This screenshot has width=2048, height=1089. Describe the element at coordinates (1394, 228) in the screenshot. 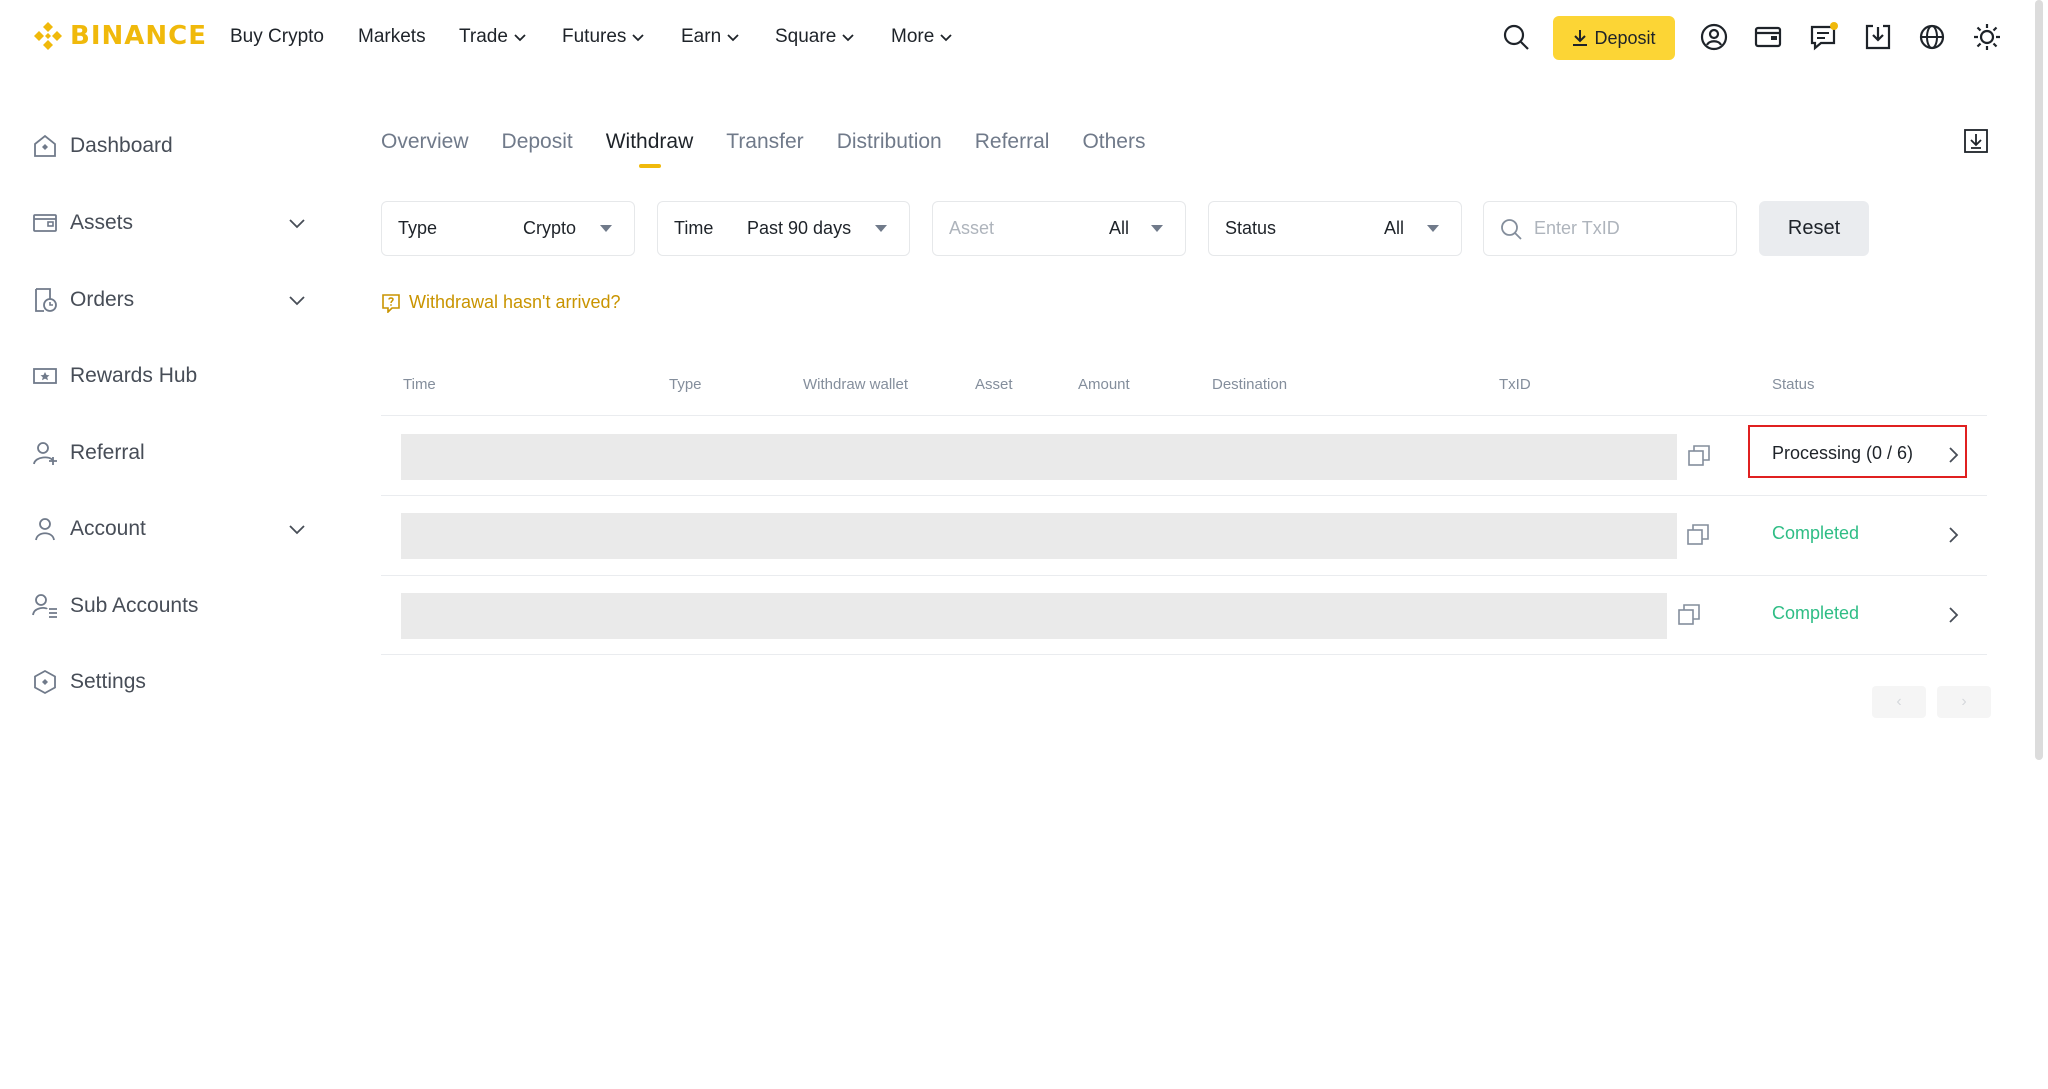

I see `filter-value: All` at that location.